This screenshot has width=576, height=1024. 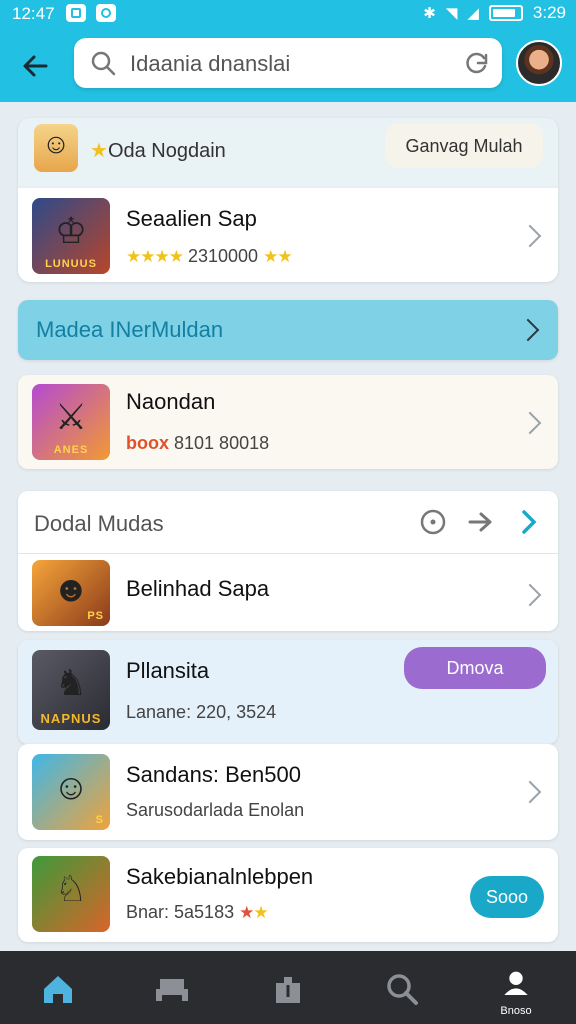 I want to click on promo-banner: Madea INerMuldan, so click(x=288, y=330).